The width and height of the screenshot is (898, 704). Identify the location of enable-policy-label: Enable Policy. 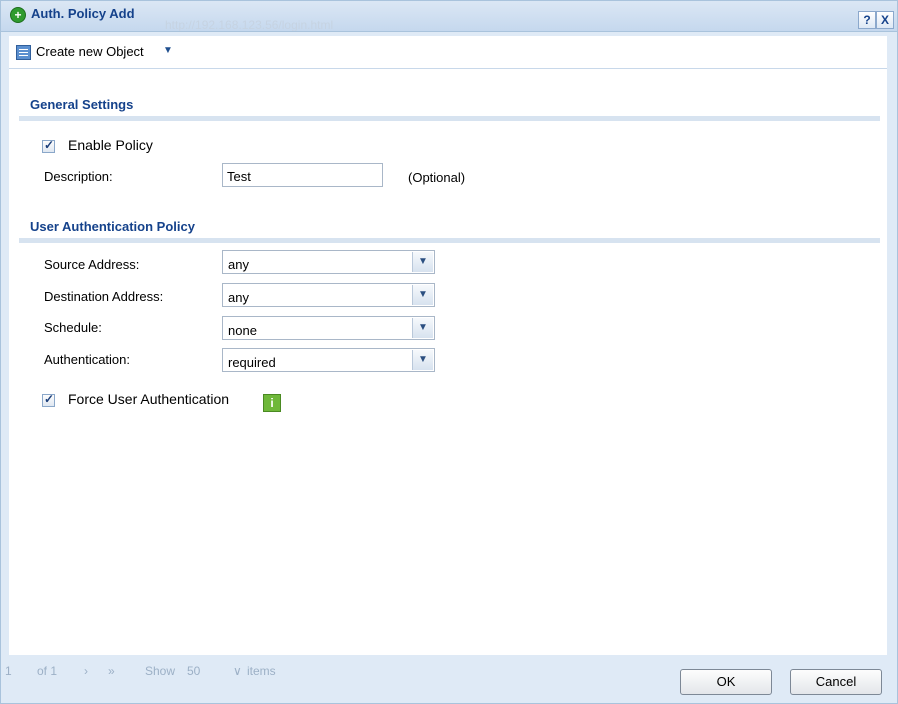
(110, 145).